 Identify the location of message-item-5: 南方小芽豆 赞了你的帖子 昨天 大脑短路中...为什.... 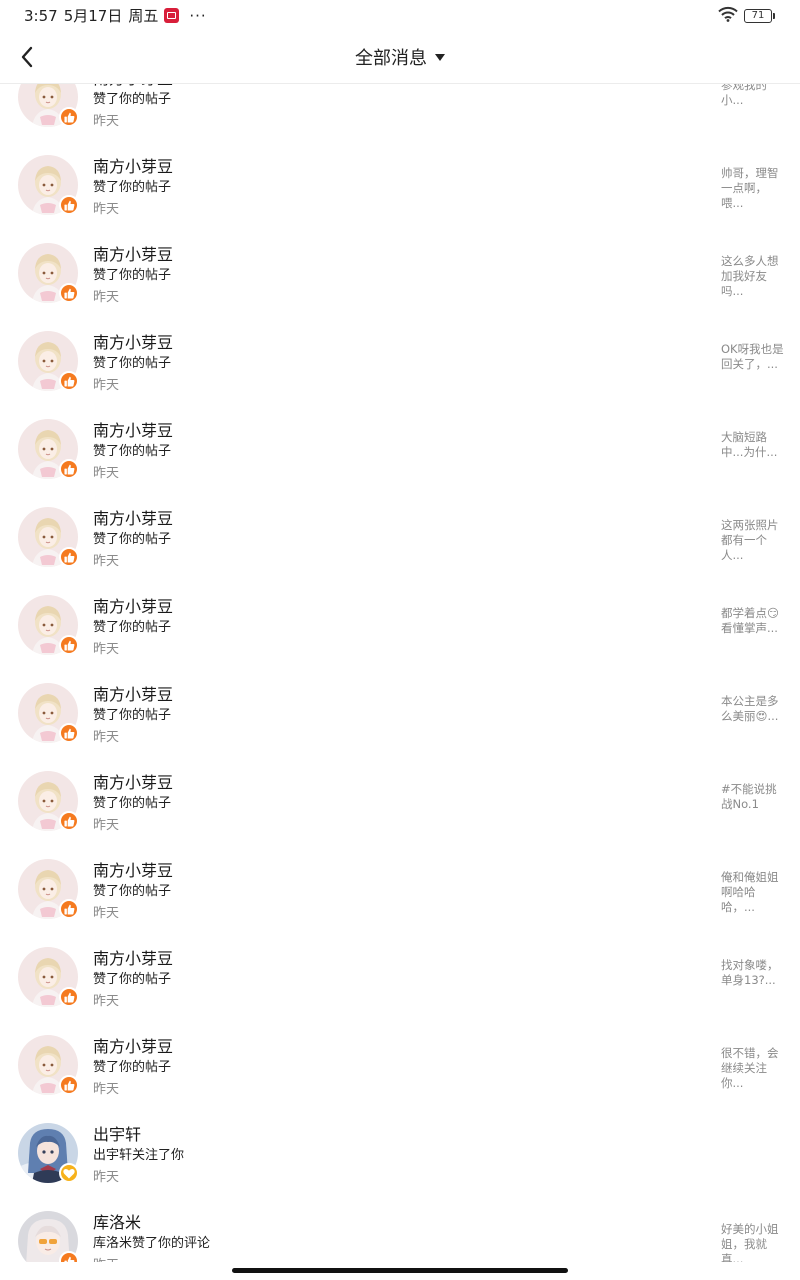
(400, 412).